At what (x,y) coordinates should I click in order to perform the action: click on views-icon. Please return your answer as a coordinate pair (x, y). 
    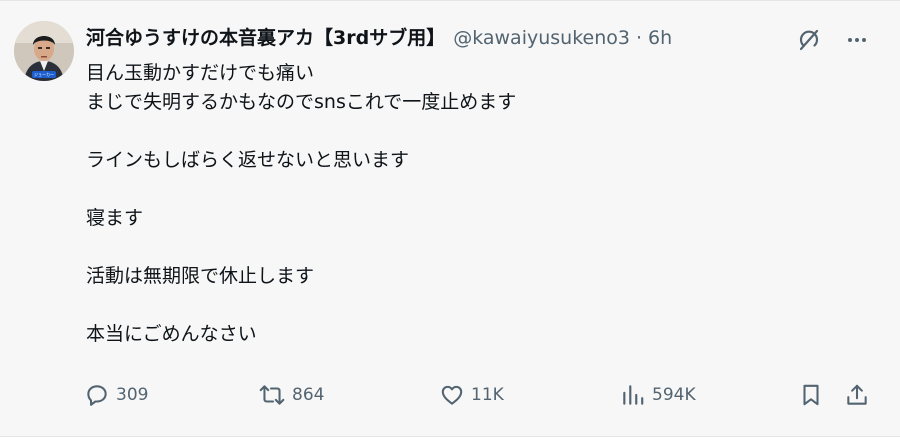
    Looking at the image, I should click on (633, 395).